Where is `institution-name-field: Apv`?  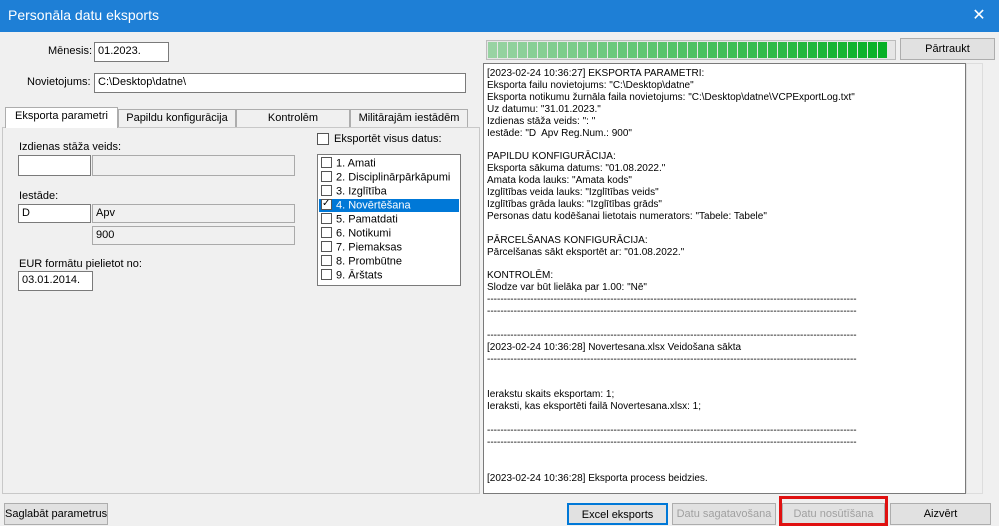
institution-name-field: Apv is located at coordinates (193, 213).